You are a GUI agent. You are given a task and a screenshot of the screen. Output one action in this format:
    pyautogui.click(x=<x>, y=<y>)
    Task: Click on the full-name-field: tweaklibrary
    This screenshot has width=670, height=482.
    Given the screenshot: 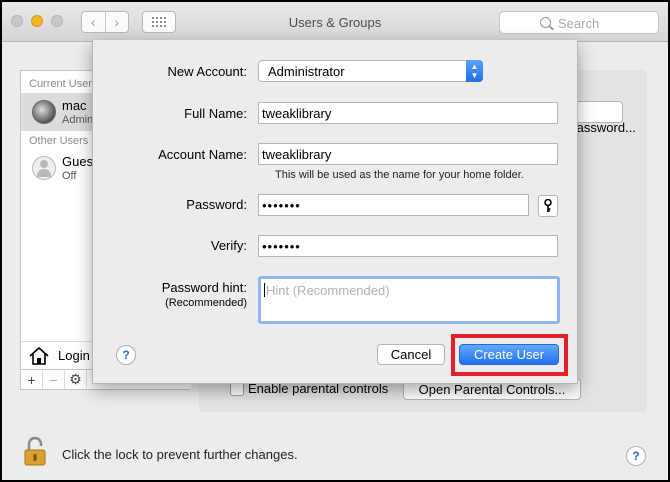 What is the action you would take?
    pyautogui.click(x=408, y=113)
    